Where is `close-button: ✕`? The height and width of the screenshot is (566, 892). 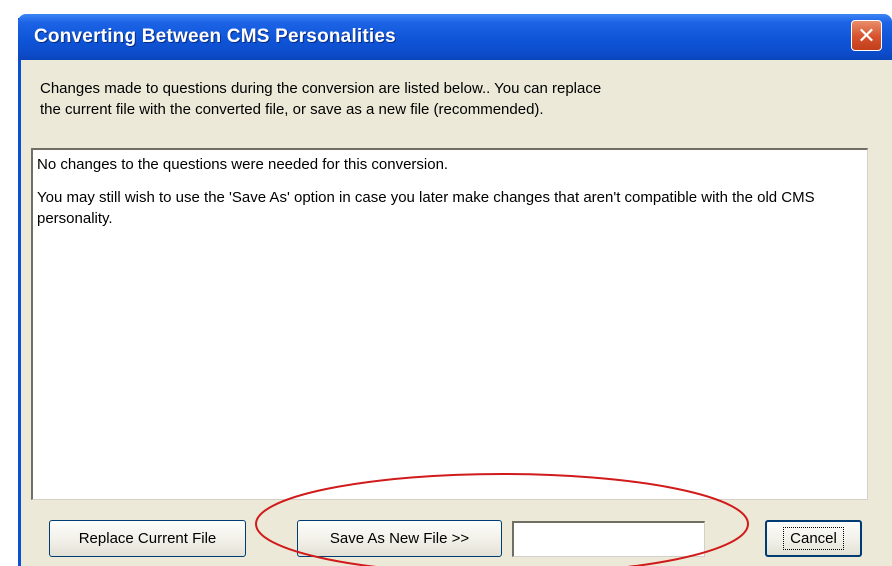
close-button: ✕ is located at coordinates (866, 35).